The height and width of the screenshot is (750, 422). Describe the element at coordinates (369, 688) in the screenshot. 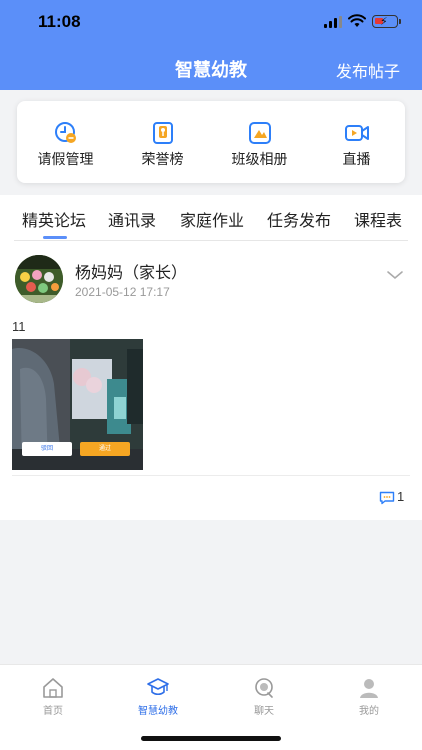

I see `profile-icon` at that location.